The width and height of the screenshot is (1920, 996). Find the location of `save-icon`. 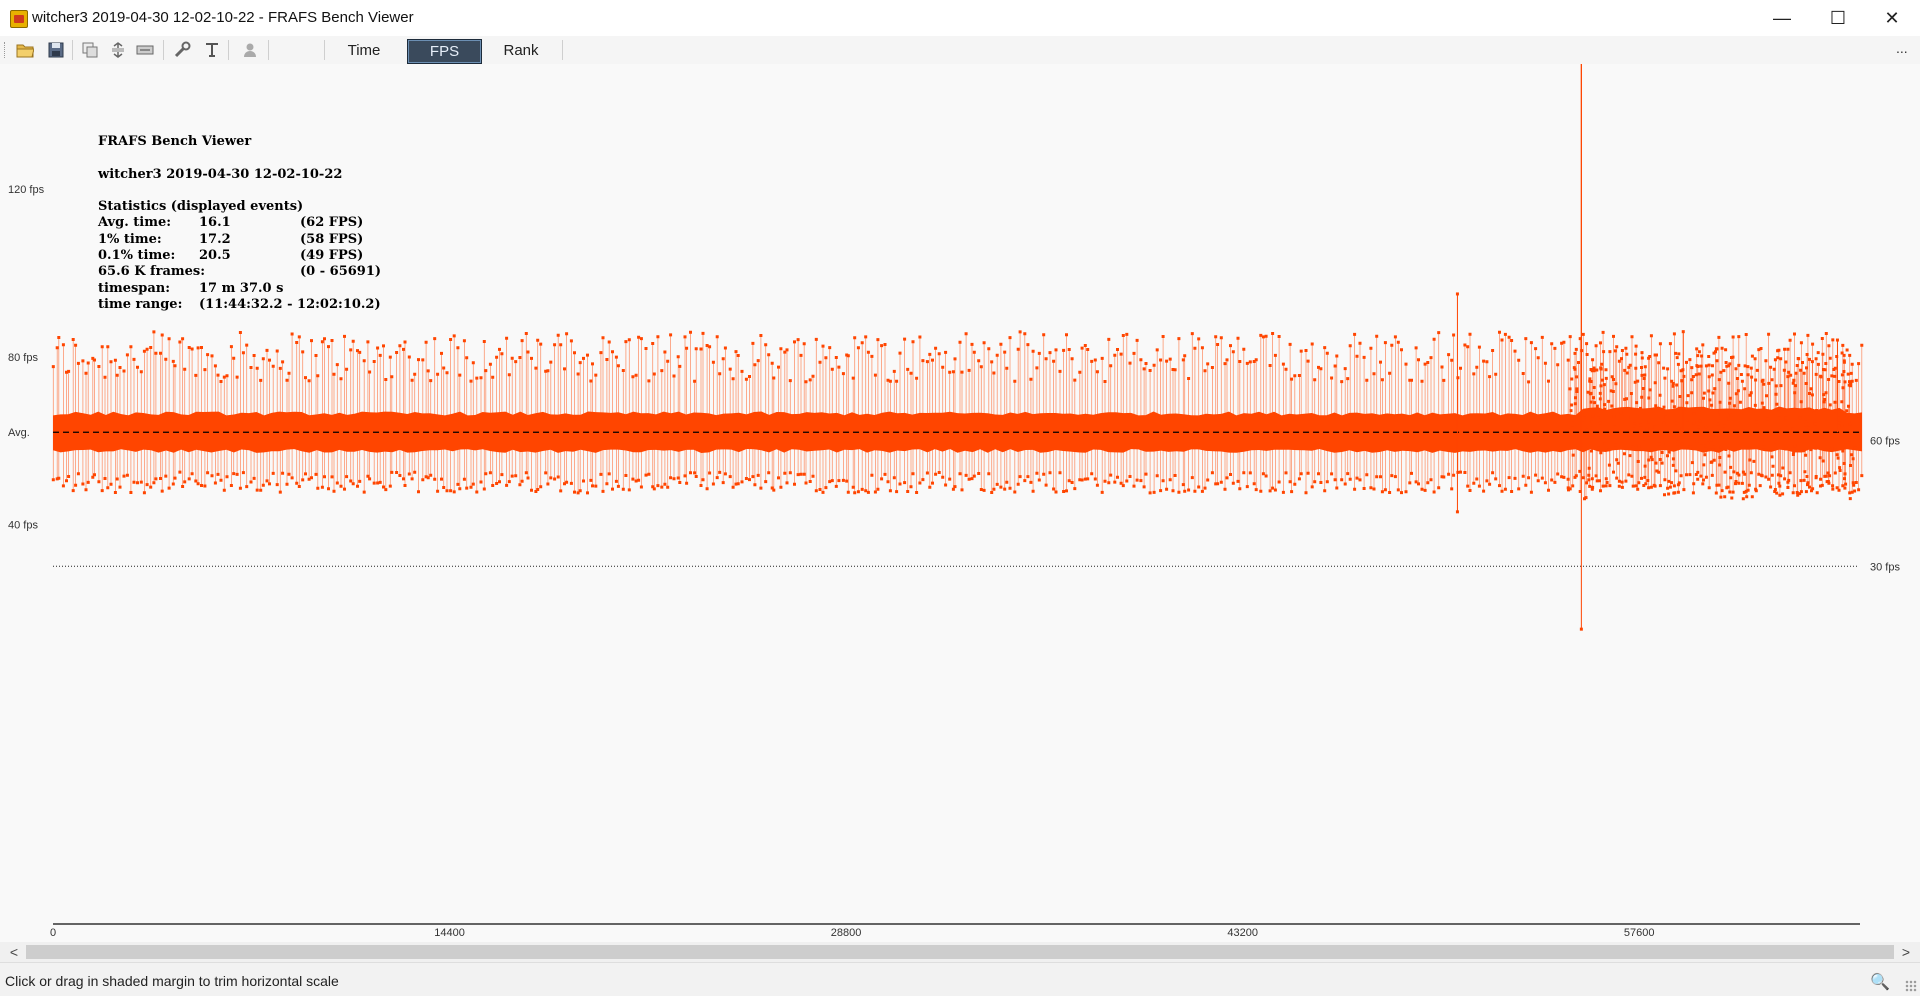

save-icon is located at coordinates (56, 50).